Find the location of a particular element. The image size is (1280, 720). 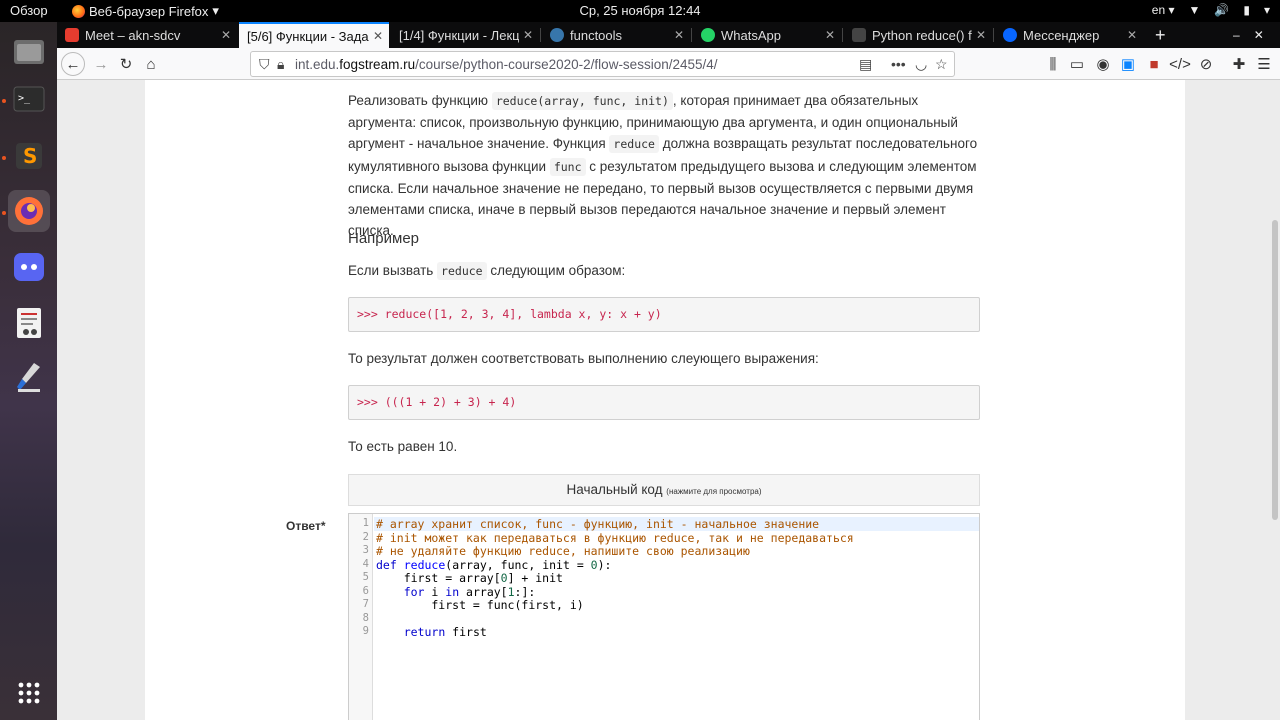

home-icon: ⌂ is located at coordinates (151, 64).